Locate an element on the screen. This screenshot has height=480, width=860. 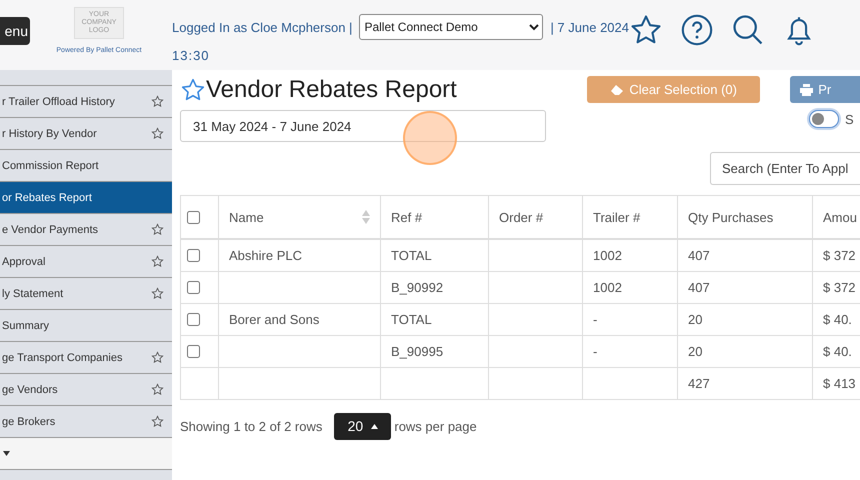
company-select: Pallet Connect Demo is located at coordinates (451, 27).